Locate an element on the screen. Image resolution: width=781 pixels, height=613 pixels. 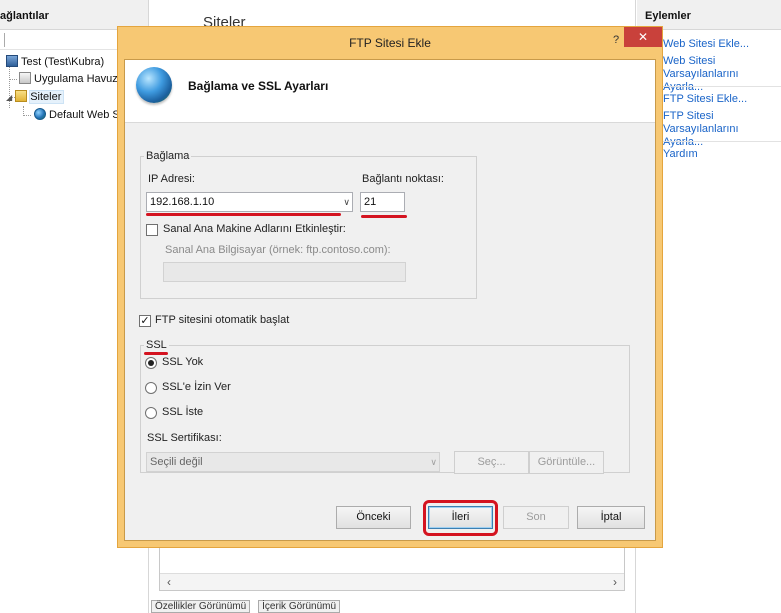
folder-icon is located at coordinates (21, 96).